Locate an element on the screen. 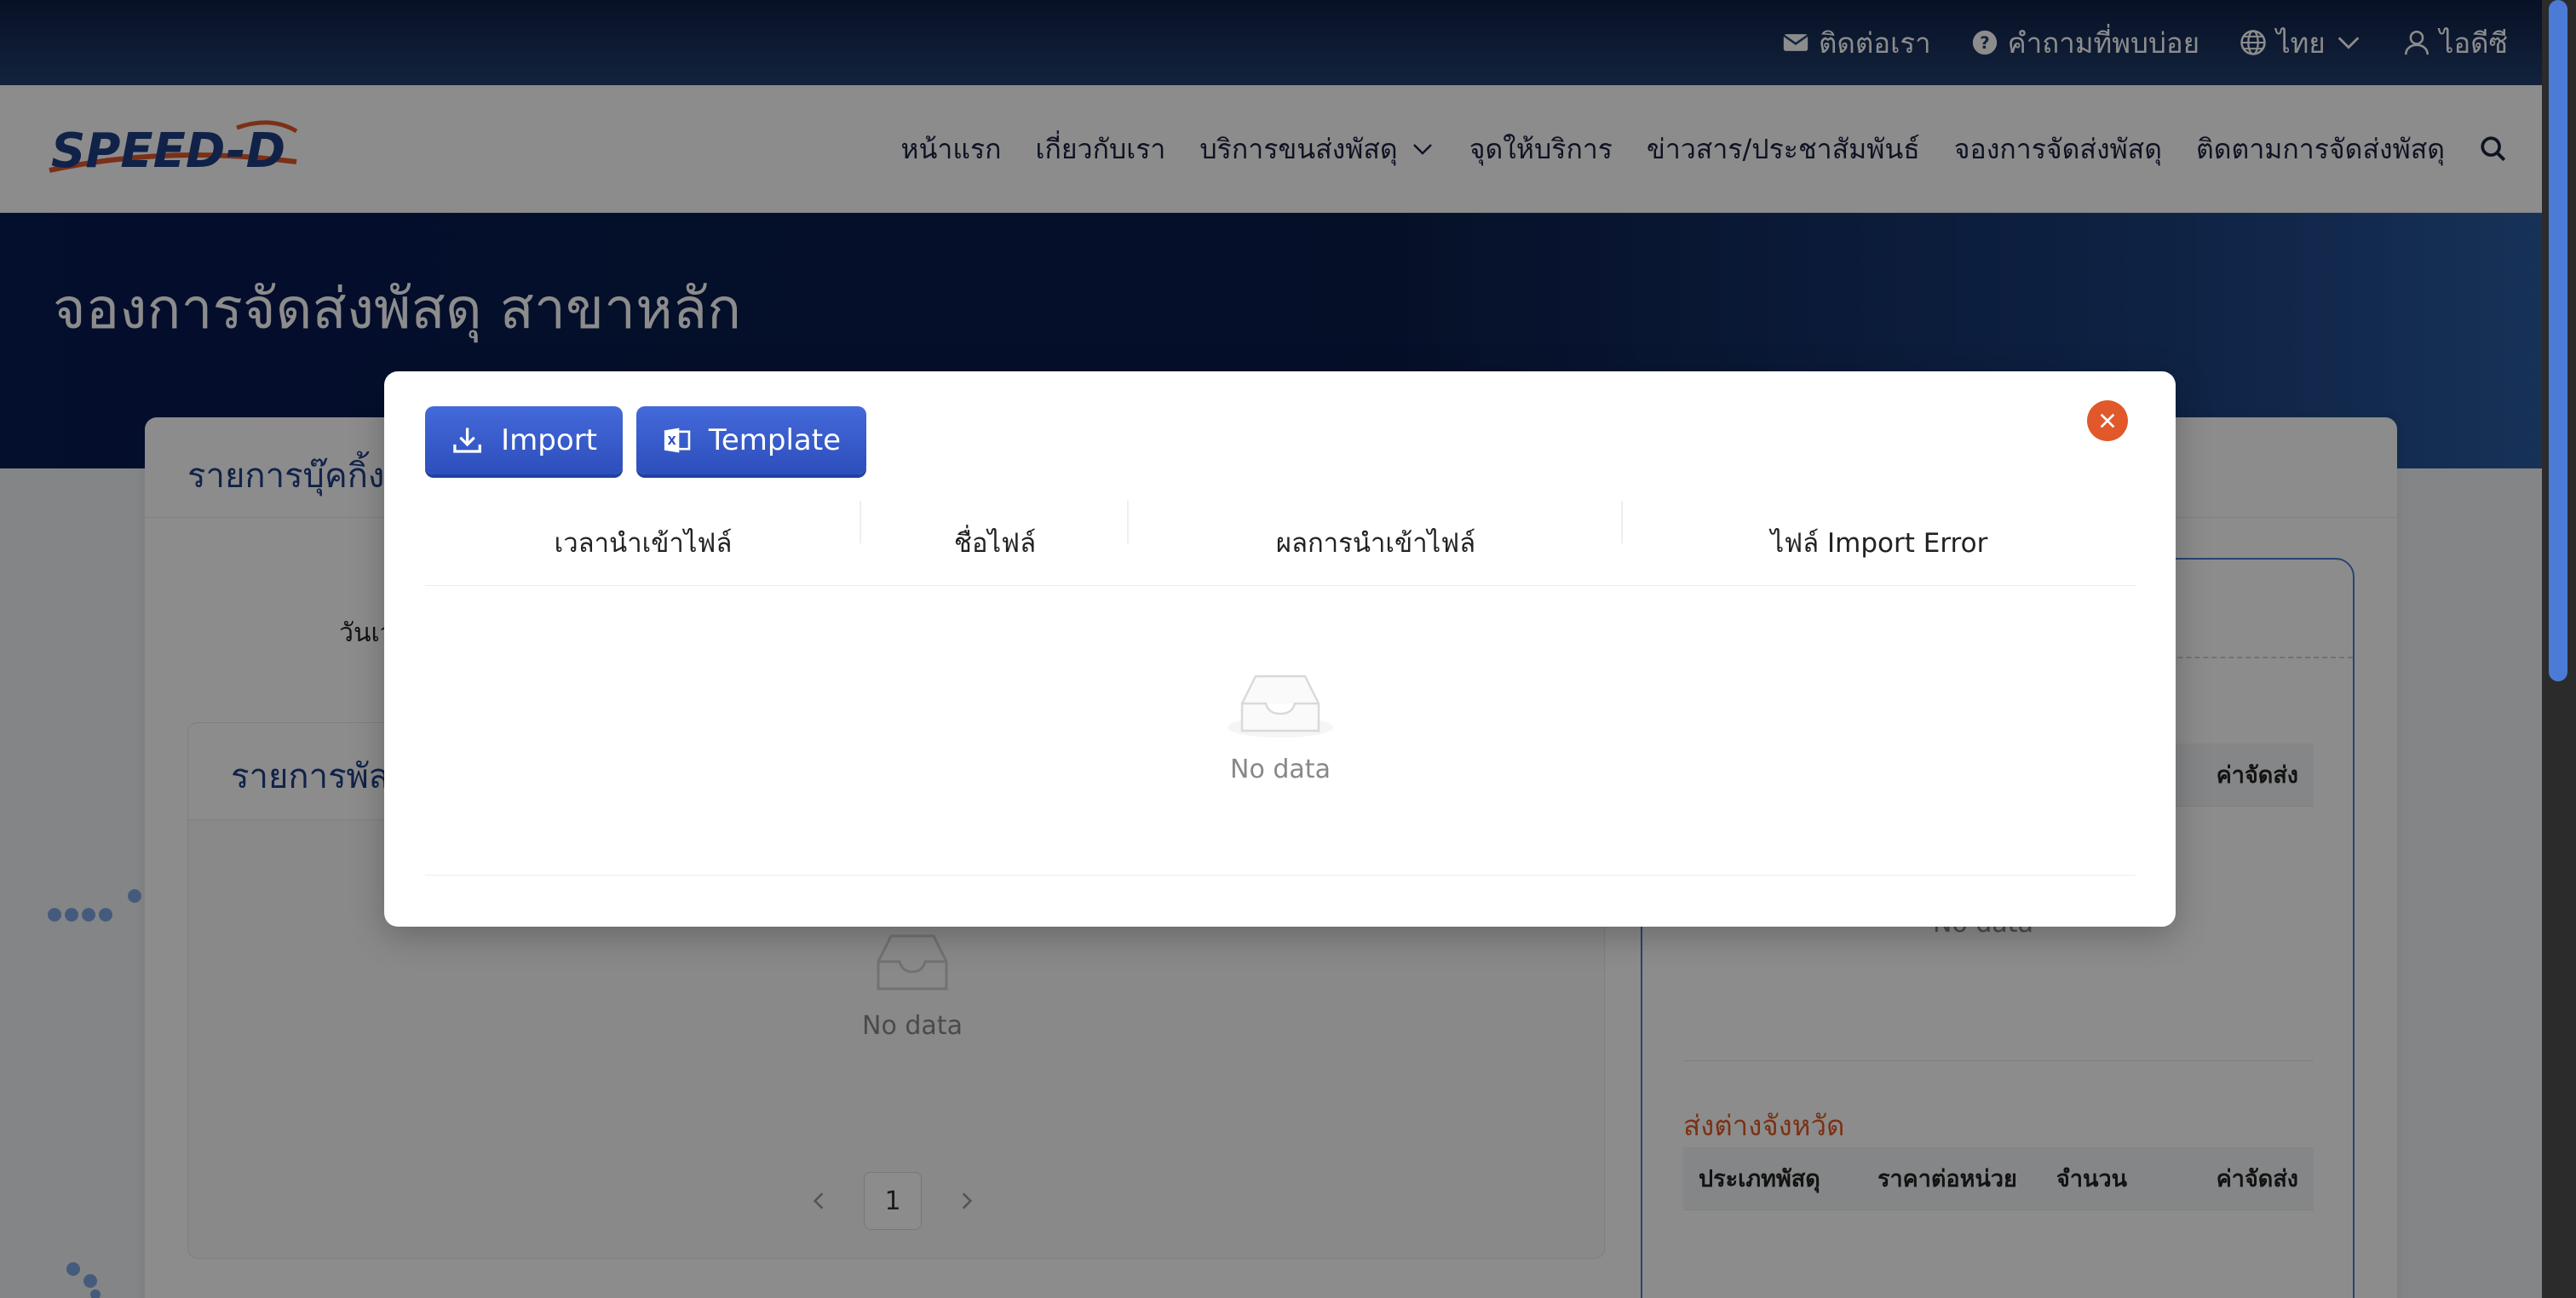 This screenshot has width=2576, height=1298. import-empty-state: No data is located at coordinates (1281, 726).